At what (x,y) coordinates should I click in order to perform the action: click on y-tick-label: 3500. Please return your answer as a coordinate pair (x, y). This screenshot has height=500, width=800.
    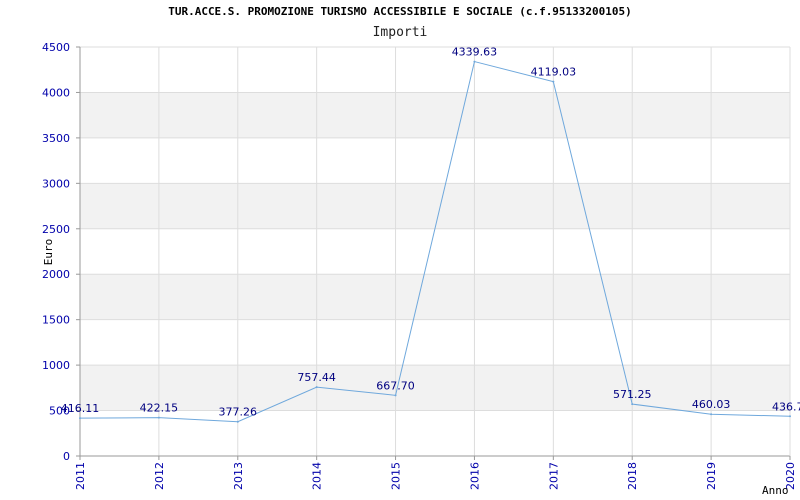
    Looking at the image, I should click on (56, 138).